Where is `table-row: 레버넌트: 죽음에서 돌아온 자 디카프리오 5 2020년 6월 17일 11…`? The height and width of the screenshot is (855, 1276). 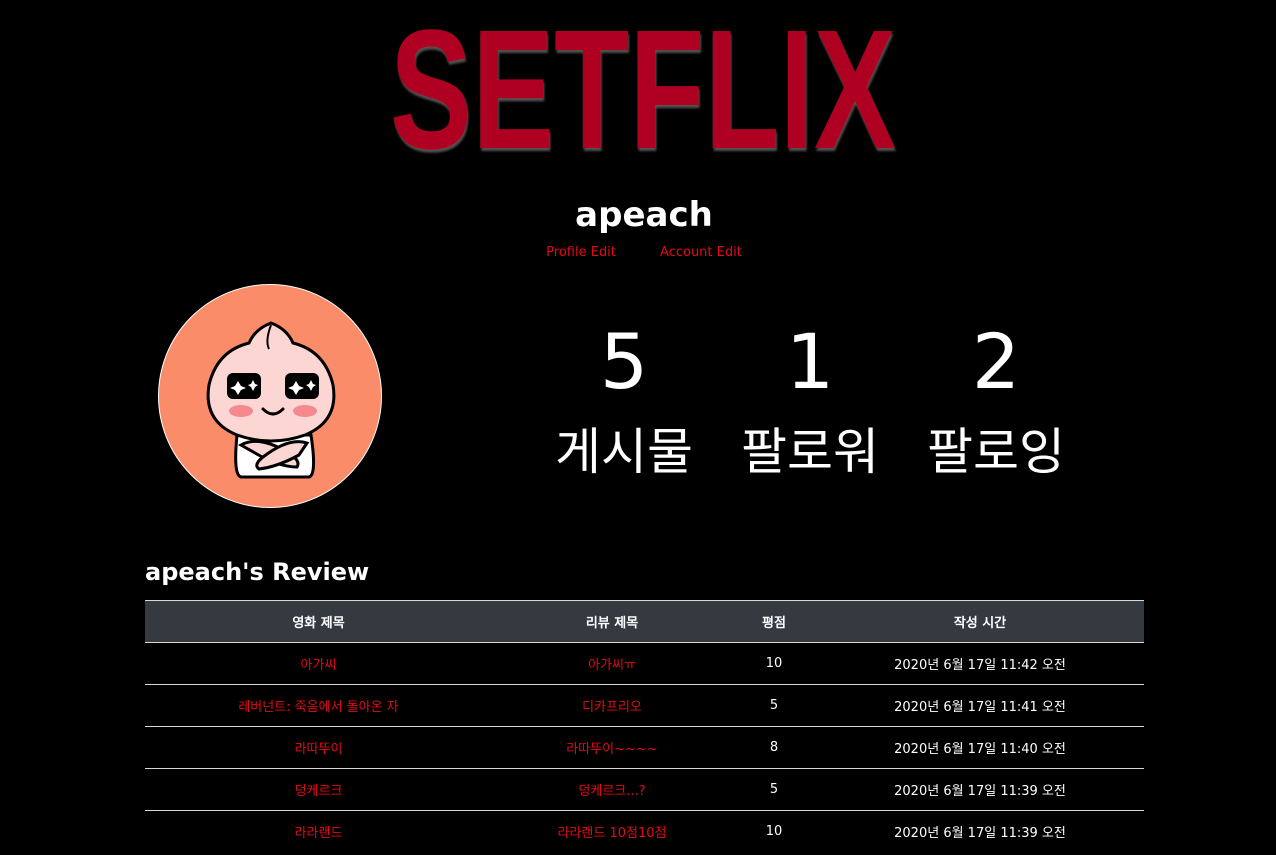
table-row: 레버넌트: 죽음에서 돌아온 자 디카프리오 5 2020년 6월 17일 11… is located at coordinates (644, 705).